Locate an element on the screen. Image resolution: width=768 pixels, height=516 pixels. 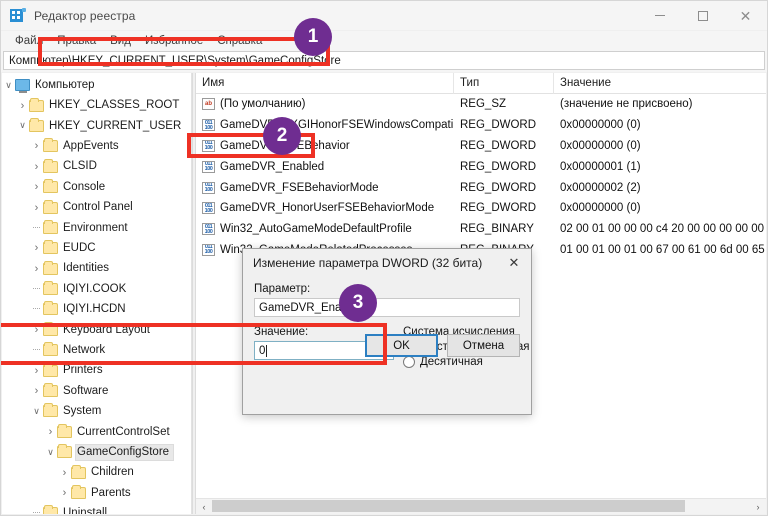
cancel-button: Отмена is located at coordinates (483, 345).